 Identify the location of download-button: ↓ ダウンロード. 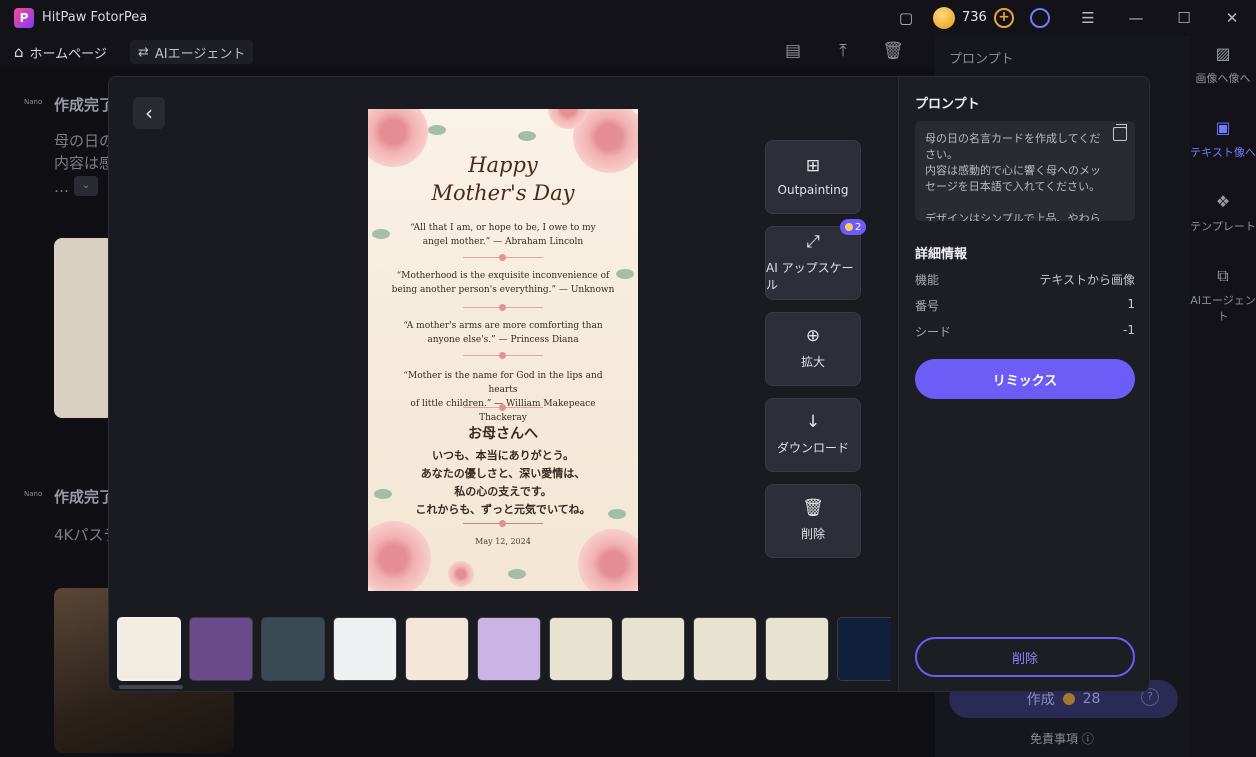
(813, 435).